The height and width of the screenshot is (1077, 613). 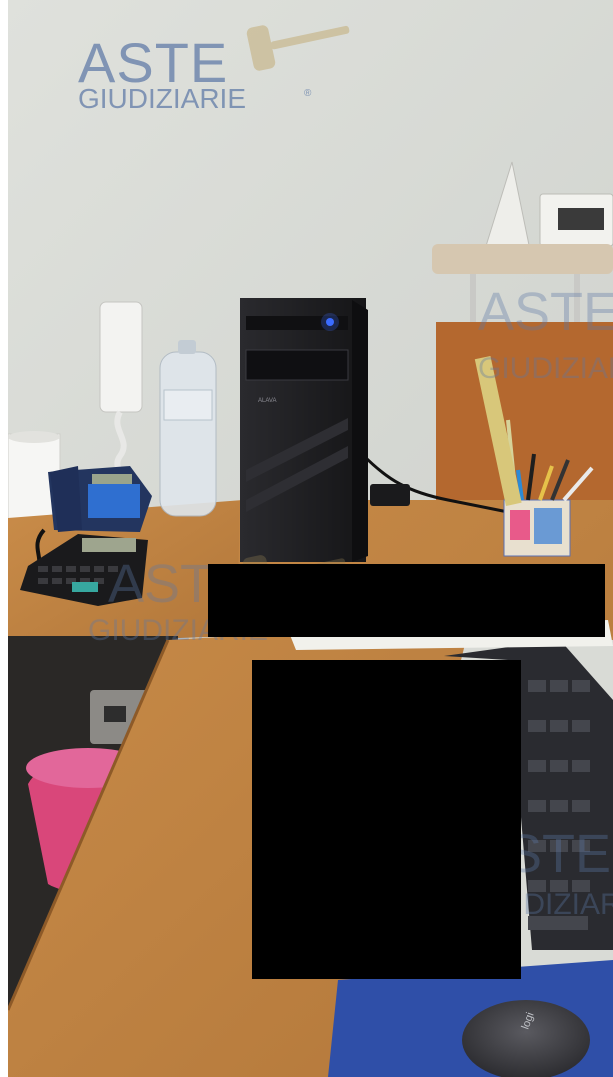 What do you see at coordinates (522, 259) in the screenshot?
I see `wall-shelf` at bounding box center [522, 259].